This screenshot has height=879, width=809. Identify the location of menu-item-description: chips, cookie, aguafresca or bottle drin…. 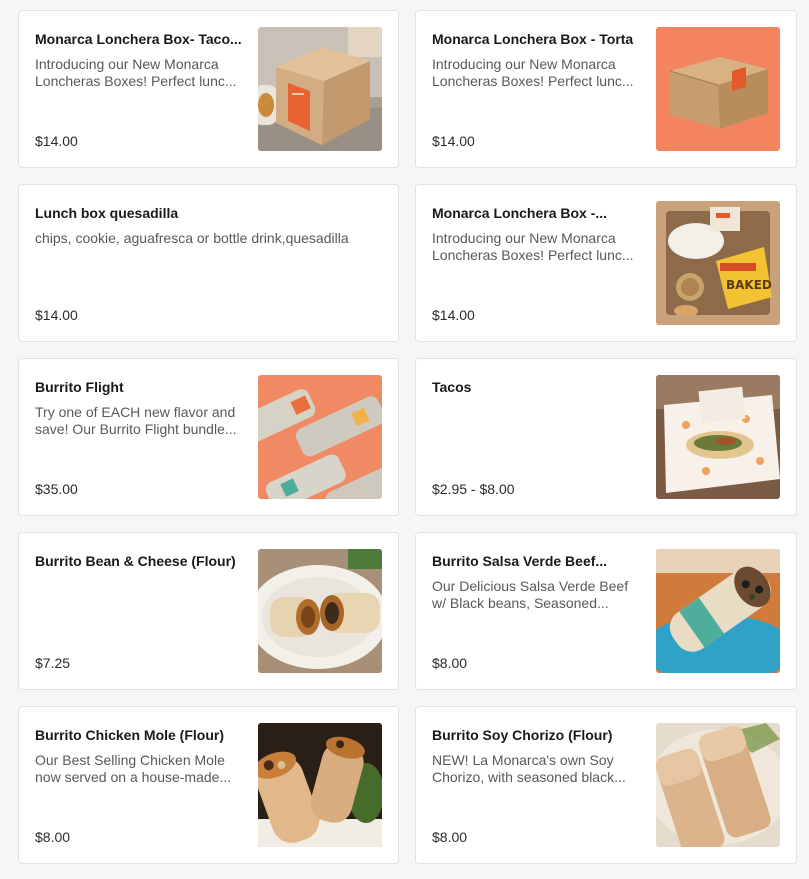
(192, 238).